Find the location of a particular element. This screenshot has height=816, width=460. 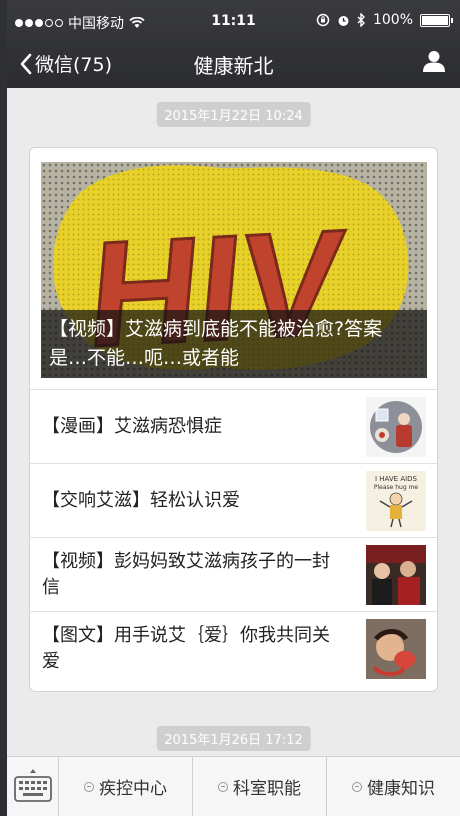

article-title: 【交响艾滋】轻松认识爱 is located at coordinates (141, 500).